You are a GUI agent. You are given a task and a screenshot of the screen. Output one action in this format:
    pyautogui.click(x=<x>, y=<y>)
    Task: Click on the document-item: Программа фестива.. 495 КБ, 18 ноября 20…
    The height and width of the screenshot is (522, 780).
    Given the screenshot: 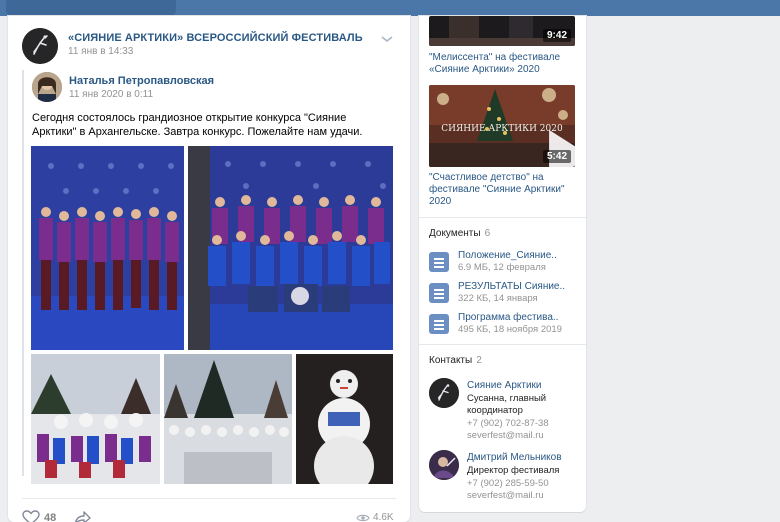 What is the action you would take?
    pyautogui.click(x=504, y=324)
    